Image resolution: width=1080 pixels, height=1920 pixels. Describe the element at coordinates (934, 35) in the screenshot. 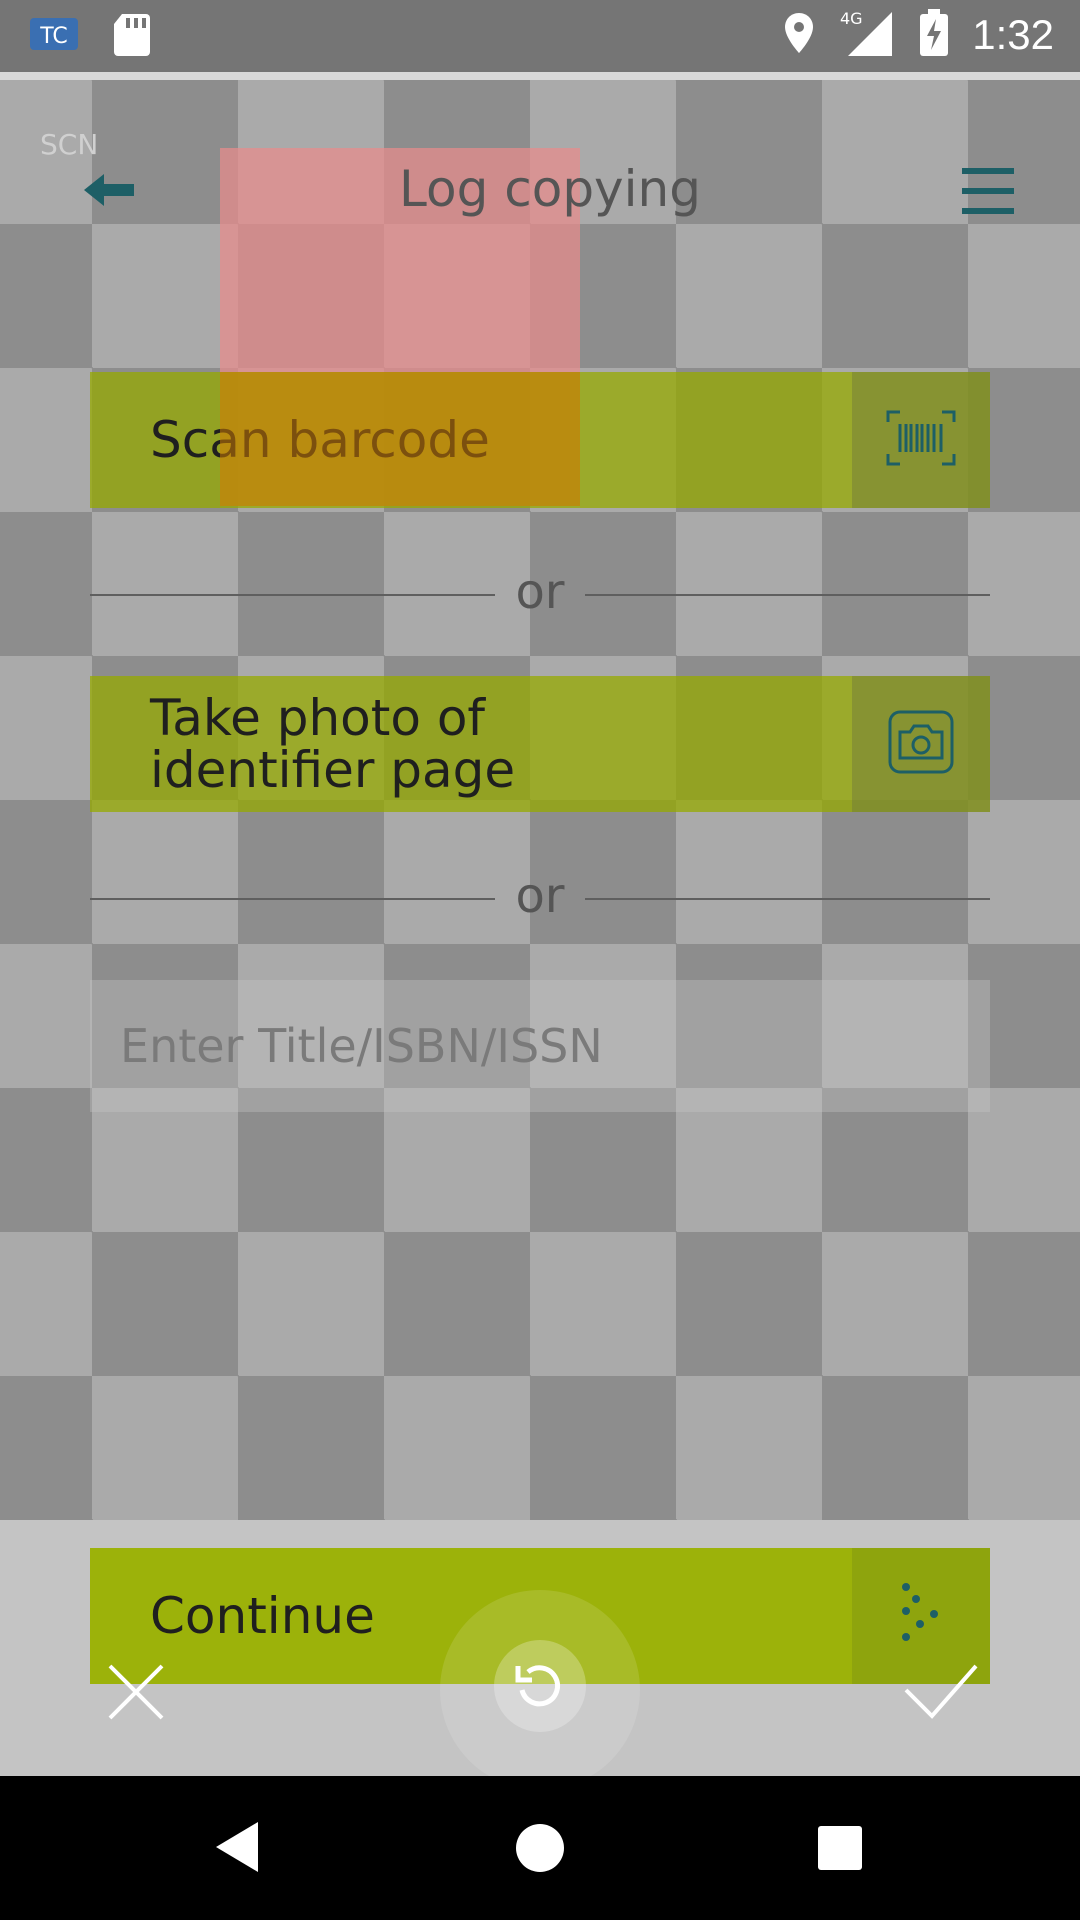

I see `battery-charging-icon` at that location.